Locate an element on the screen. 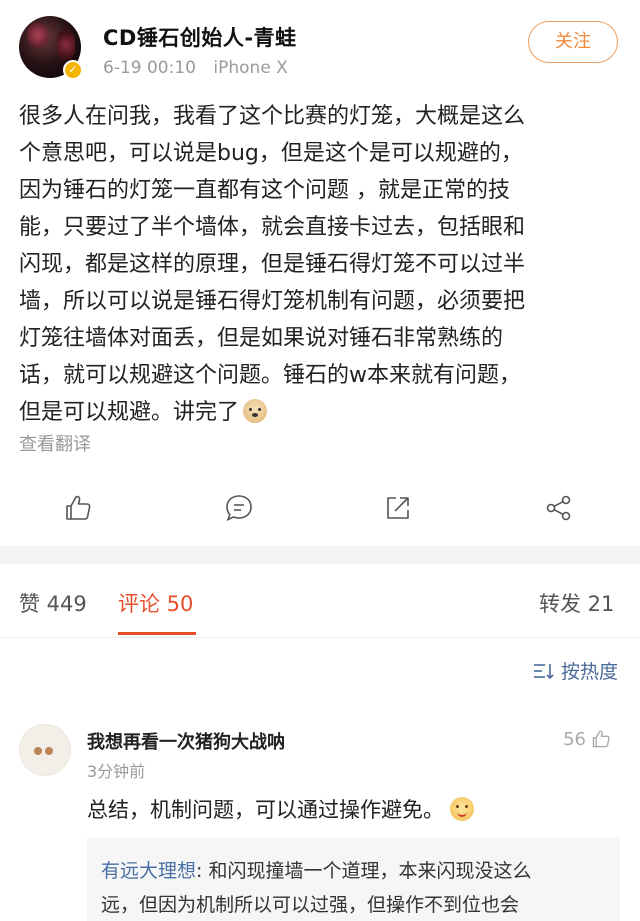 The height and width of the screenshot is (921, 640). tab-reposts: 转发 21 is located at coordinates (576, 603).